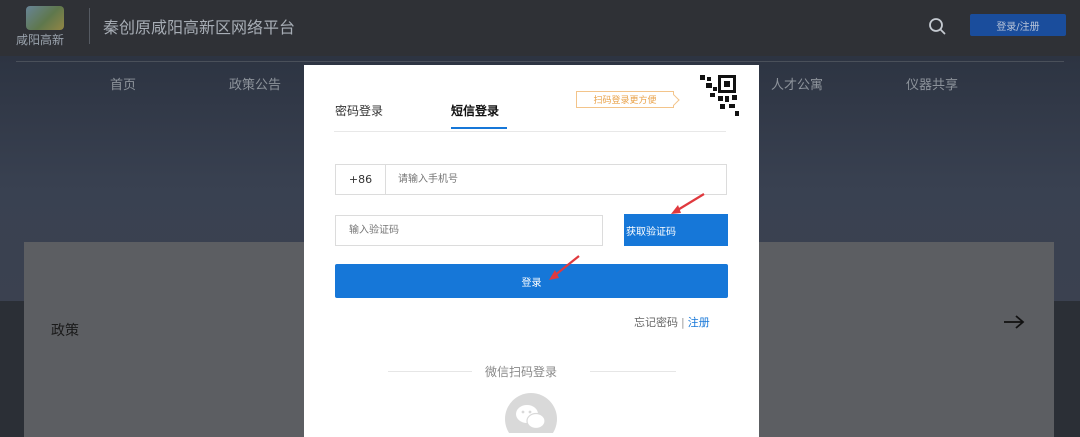 The height and width of the screenshot is (437, 1080). What do you see at coordinates (656, 322) in the screenshot?
I see `forgot-password-link: 忘记密码` at bounding box center [656, 322].